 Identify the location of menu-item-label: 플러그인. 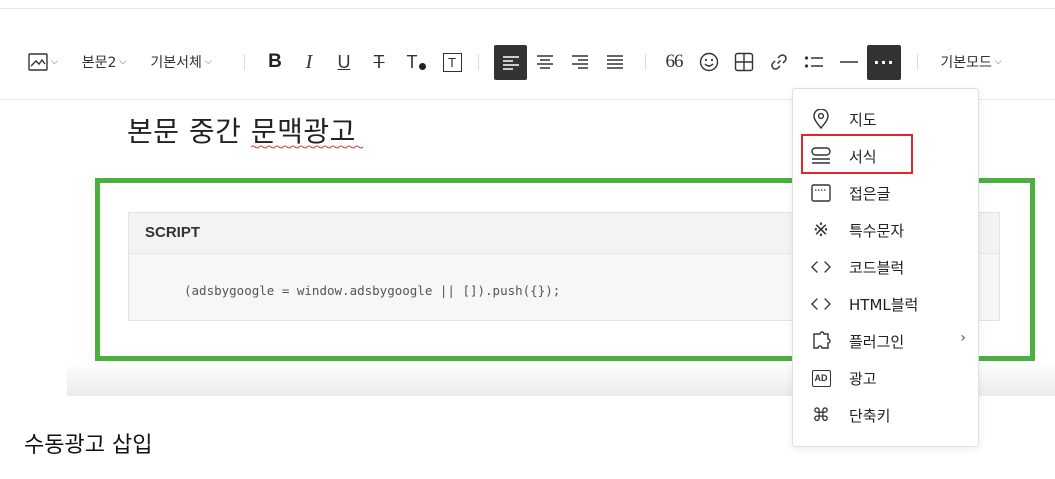
(877, 342).